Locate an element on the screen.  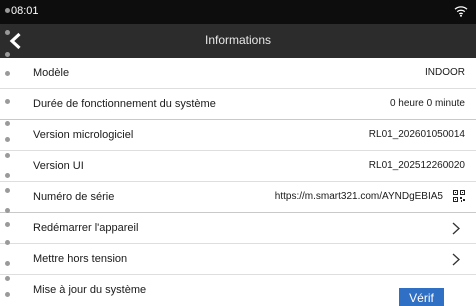
row-system-update: Mise à jour du système Vérif is located at coordinates (238, 290).